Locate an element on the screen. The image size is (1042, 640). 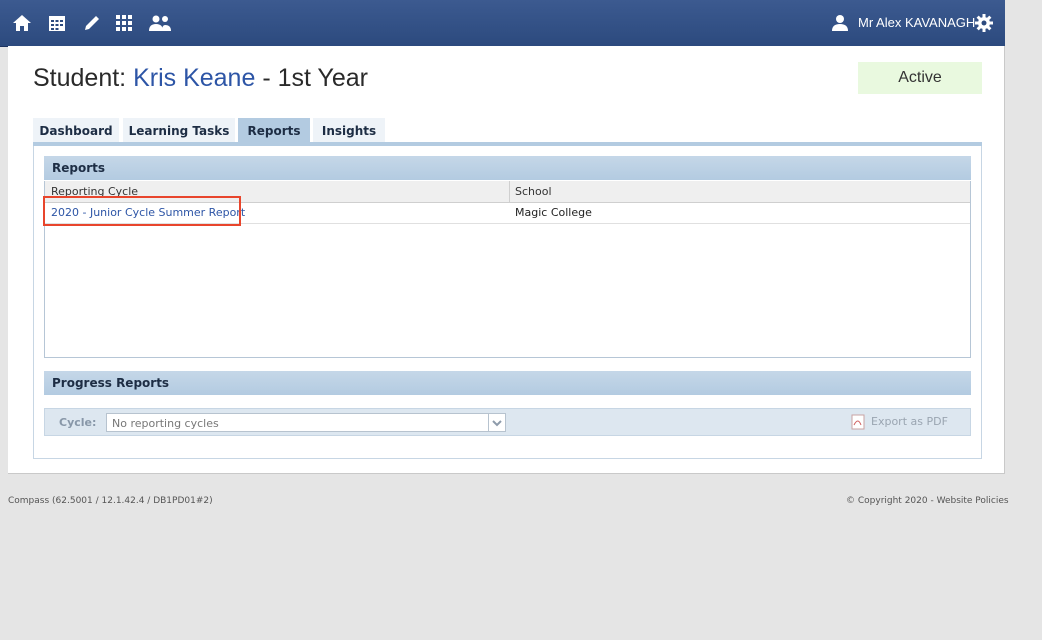
reports-section-header: Reports is located at coordinates (507, 168).